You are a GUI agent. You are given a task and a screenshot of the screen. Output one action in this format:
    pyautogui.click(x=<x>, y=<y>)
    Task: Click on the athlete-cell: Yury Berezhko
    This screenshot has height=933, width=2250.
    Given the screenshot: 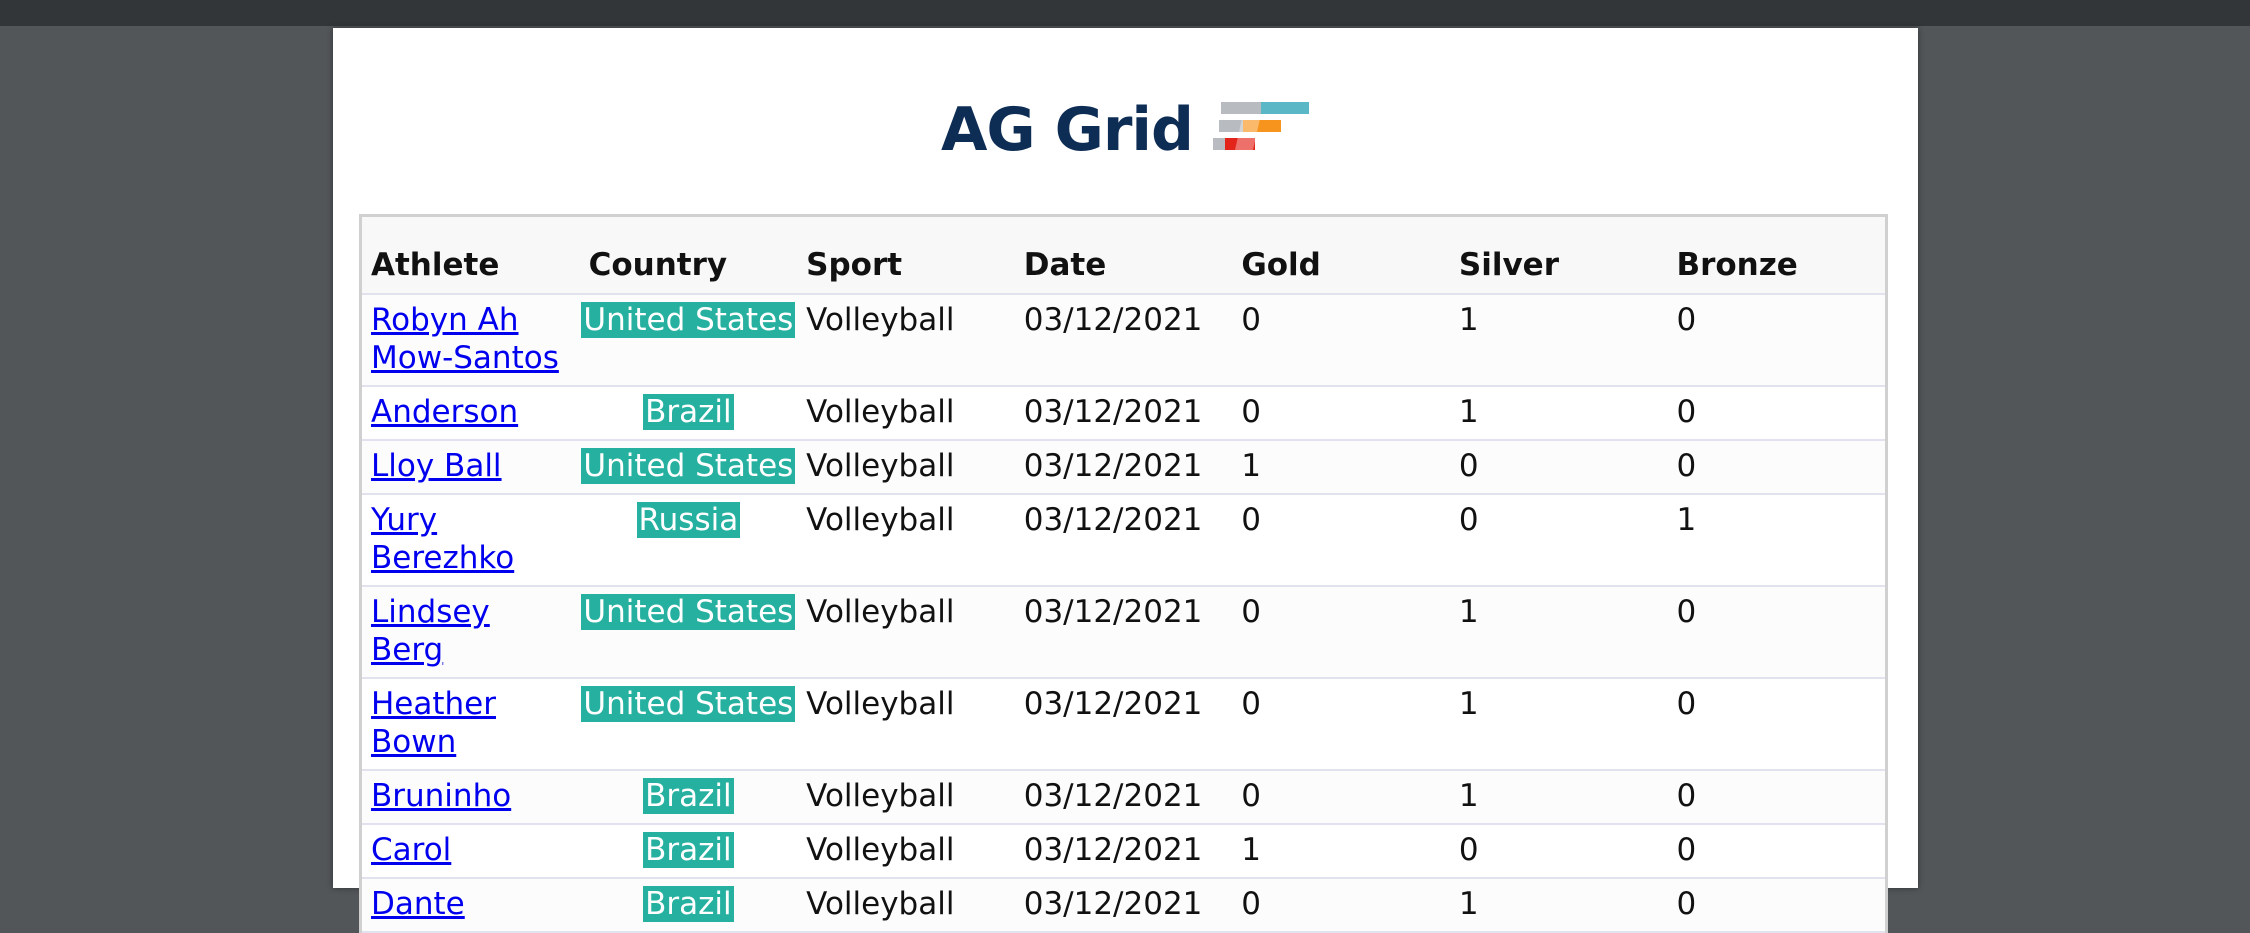 What is the action you would take?
    pyautogui.click(x=471, y=539)
    